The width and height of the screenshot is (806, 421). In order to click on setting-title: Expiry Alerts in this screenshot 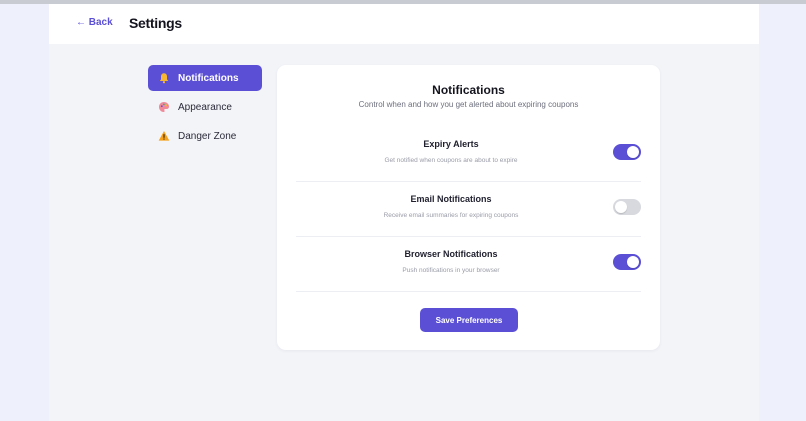, I will do `click(451, 144)`.